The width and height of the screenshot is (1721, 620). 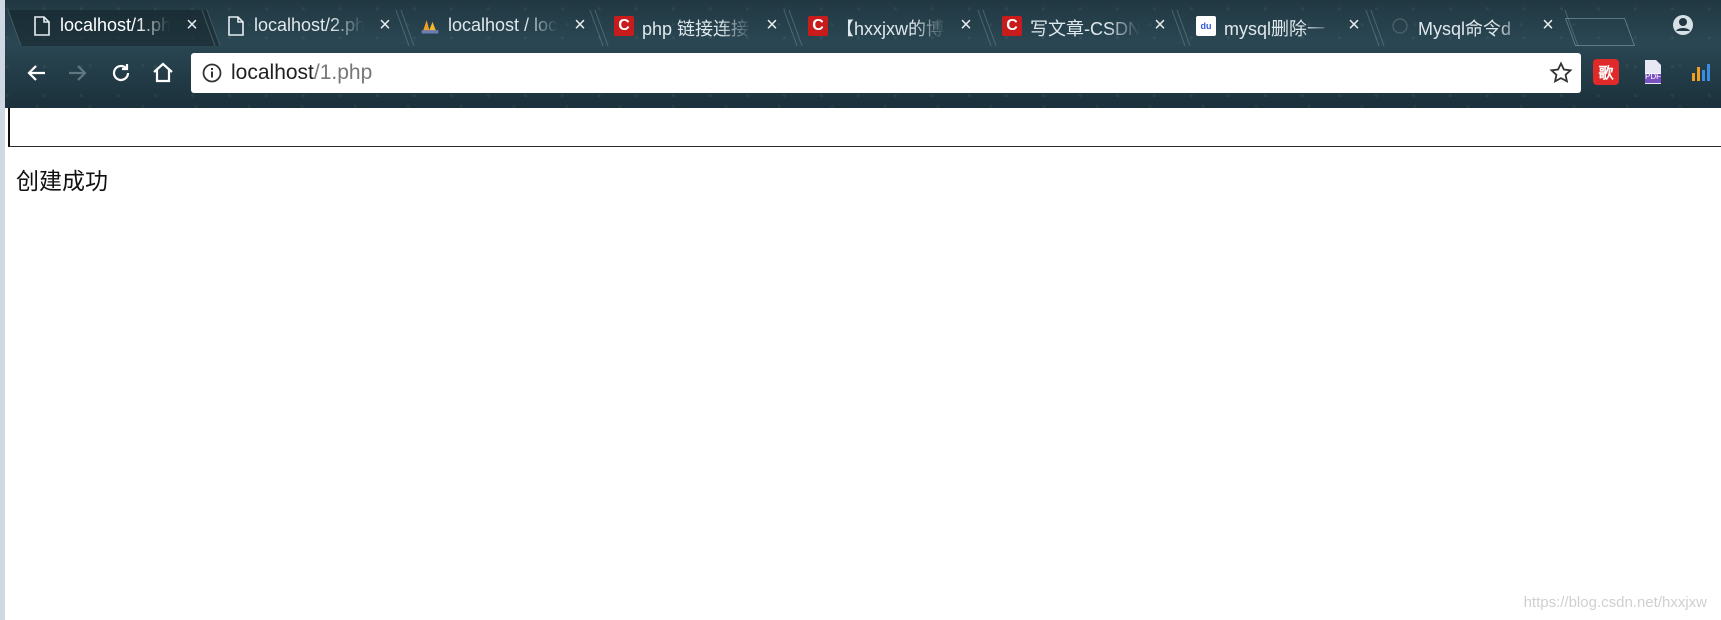 What do you see at coordinates (1600, 32) in the screenshot?
I see `new-tab-button` at bounding box center [1600, 32].